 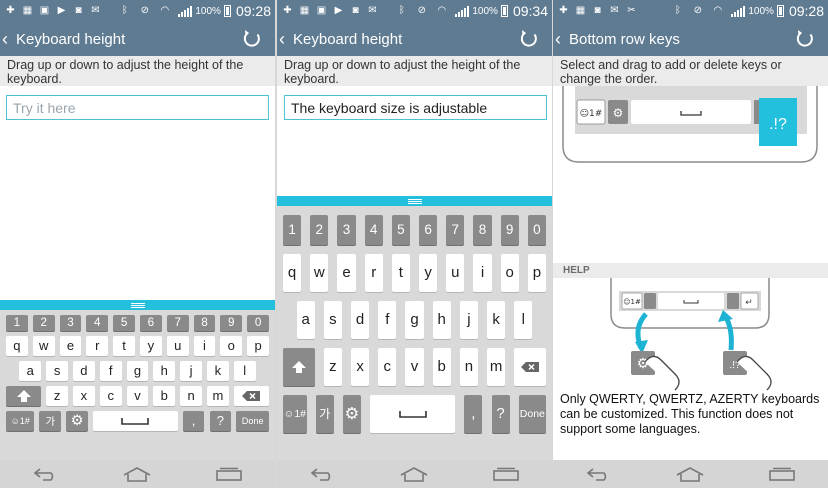 What do you see at coordinates (500, 413) in the screenshot?
I see `question-key: ?` at bounding box center [500, 413].